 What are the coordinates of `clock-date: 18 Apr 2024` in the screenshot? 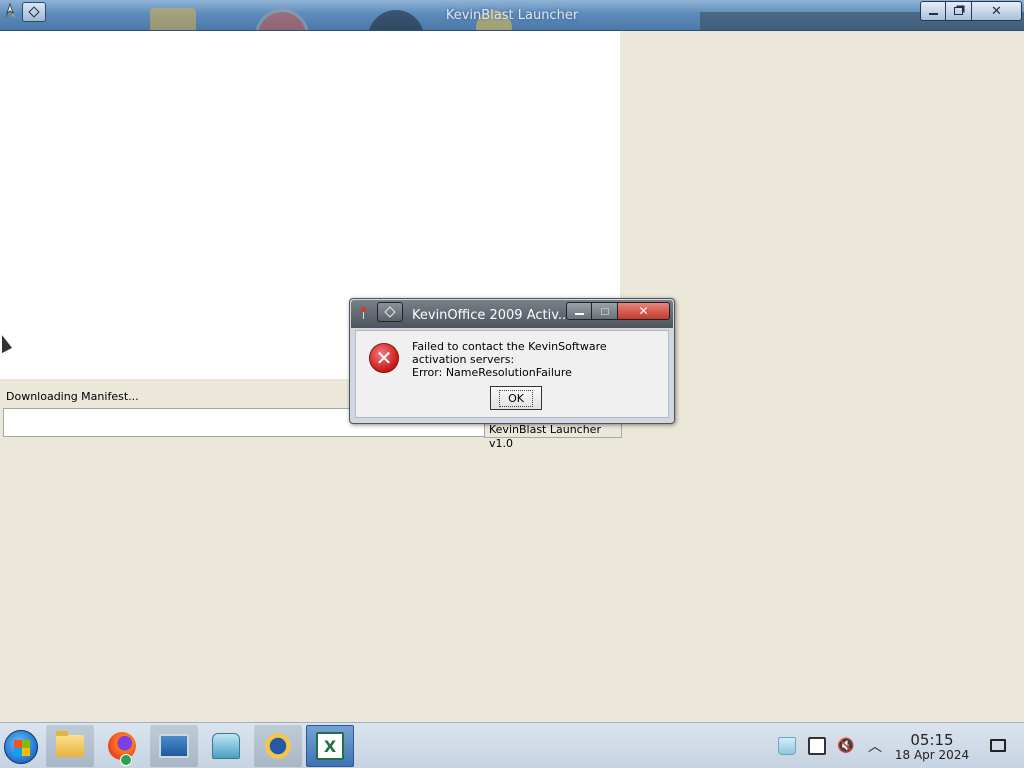 It's located at (932, 755).